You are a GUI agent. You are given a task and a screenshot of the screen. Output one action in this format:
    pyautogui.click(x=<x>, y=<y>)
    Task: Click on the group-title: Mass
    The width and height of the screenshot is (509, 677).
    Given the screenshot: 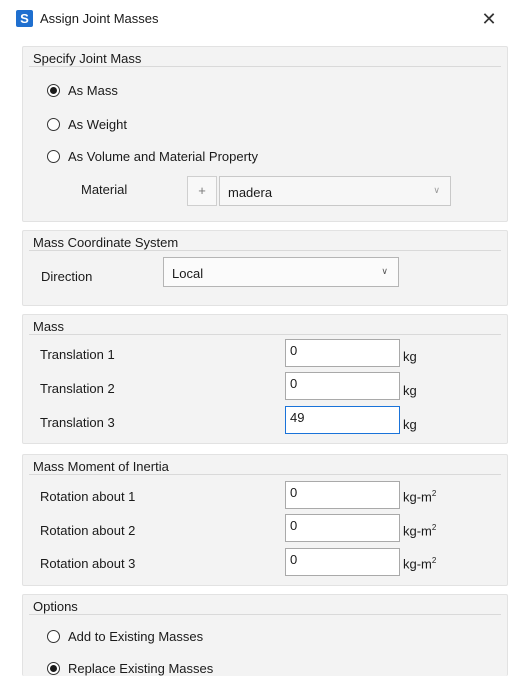 What is the action you would take?
    pyautogui.click(x=49, y=326)
    